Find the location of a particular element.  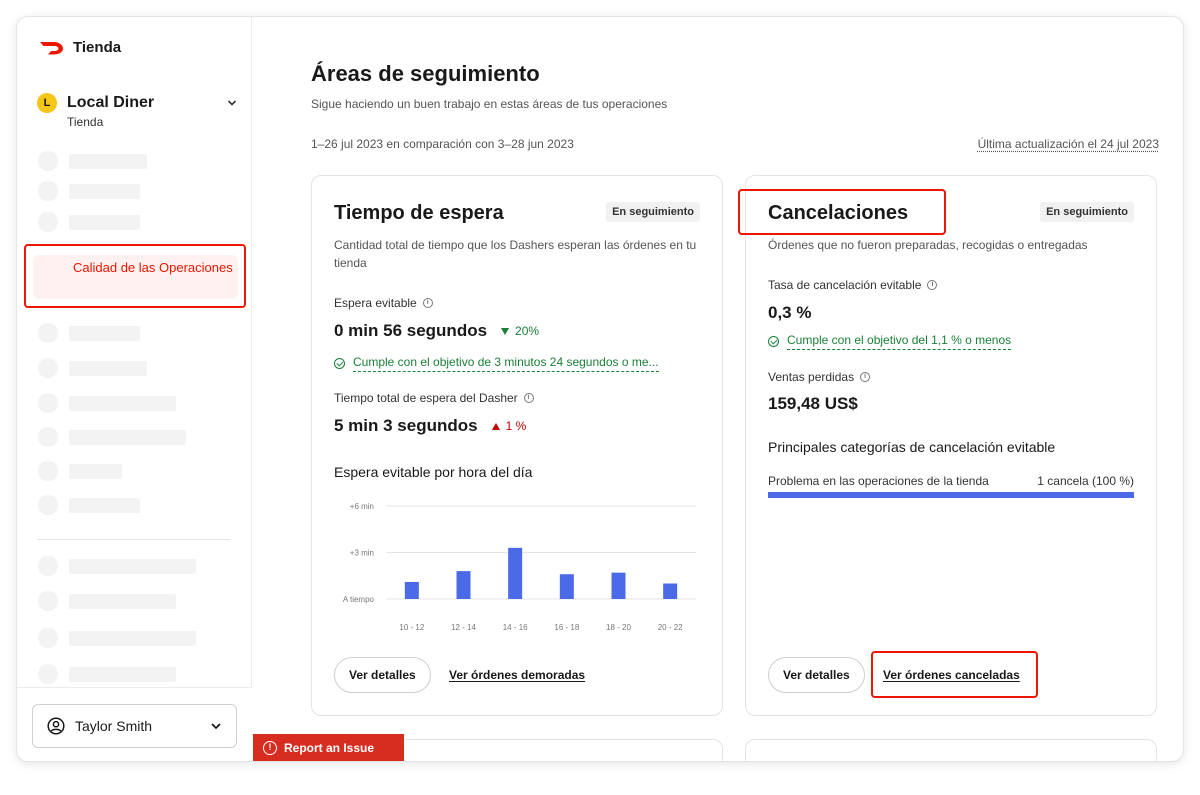

card-title: Tiempo de espera is located at coordinates (419, 213).